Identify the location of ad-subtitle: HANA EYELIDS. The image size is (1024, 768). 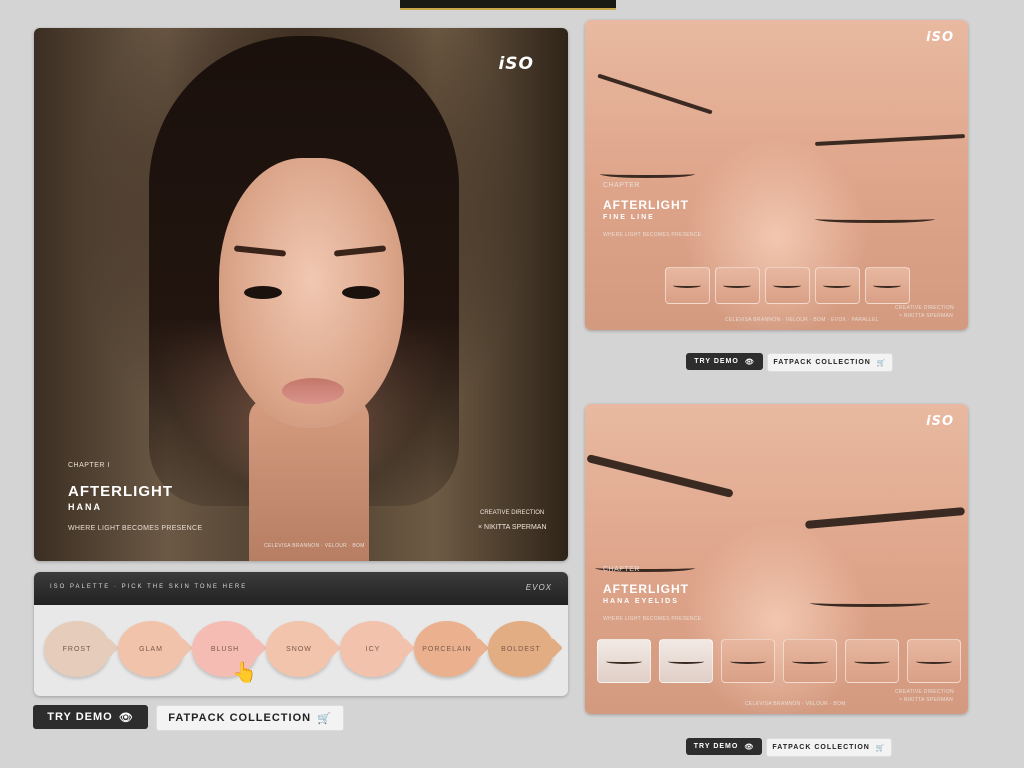
(641, 601).